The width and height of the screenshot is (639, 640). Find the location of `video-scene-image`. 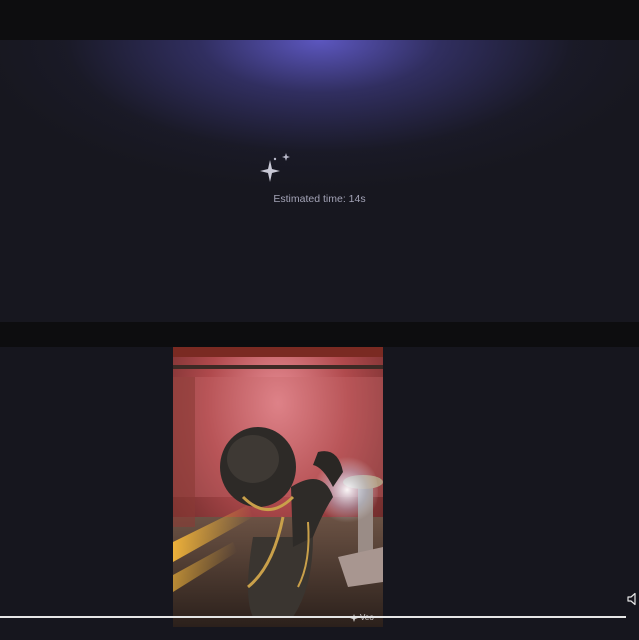

video-scene-image is located at coordinates (278, 487).